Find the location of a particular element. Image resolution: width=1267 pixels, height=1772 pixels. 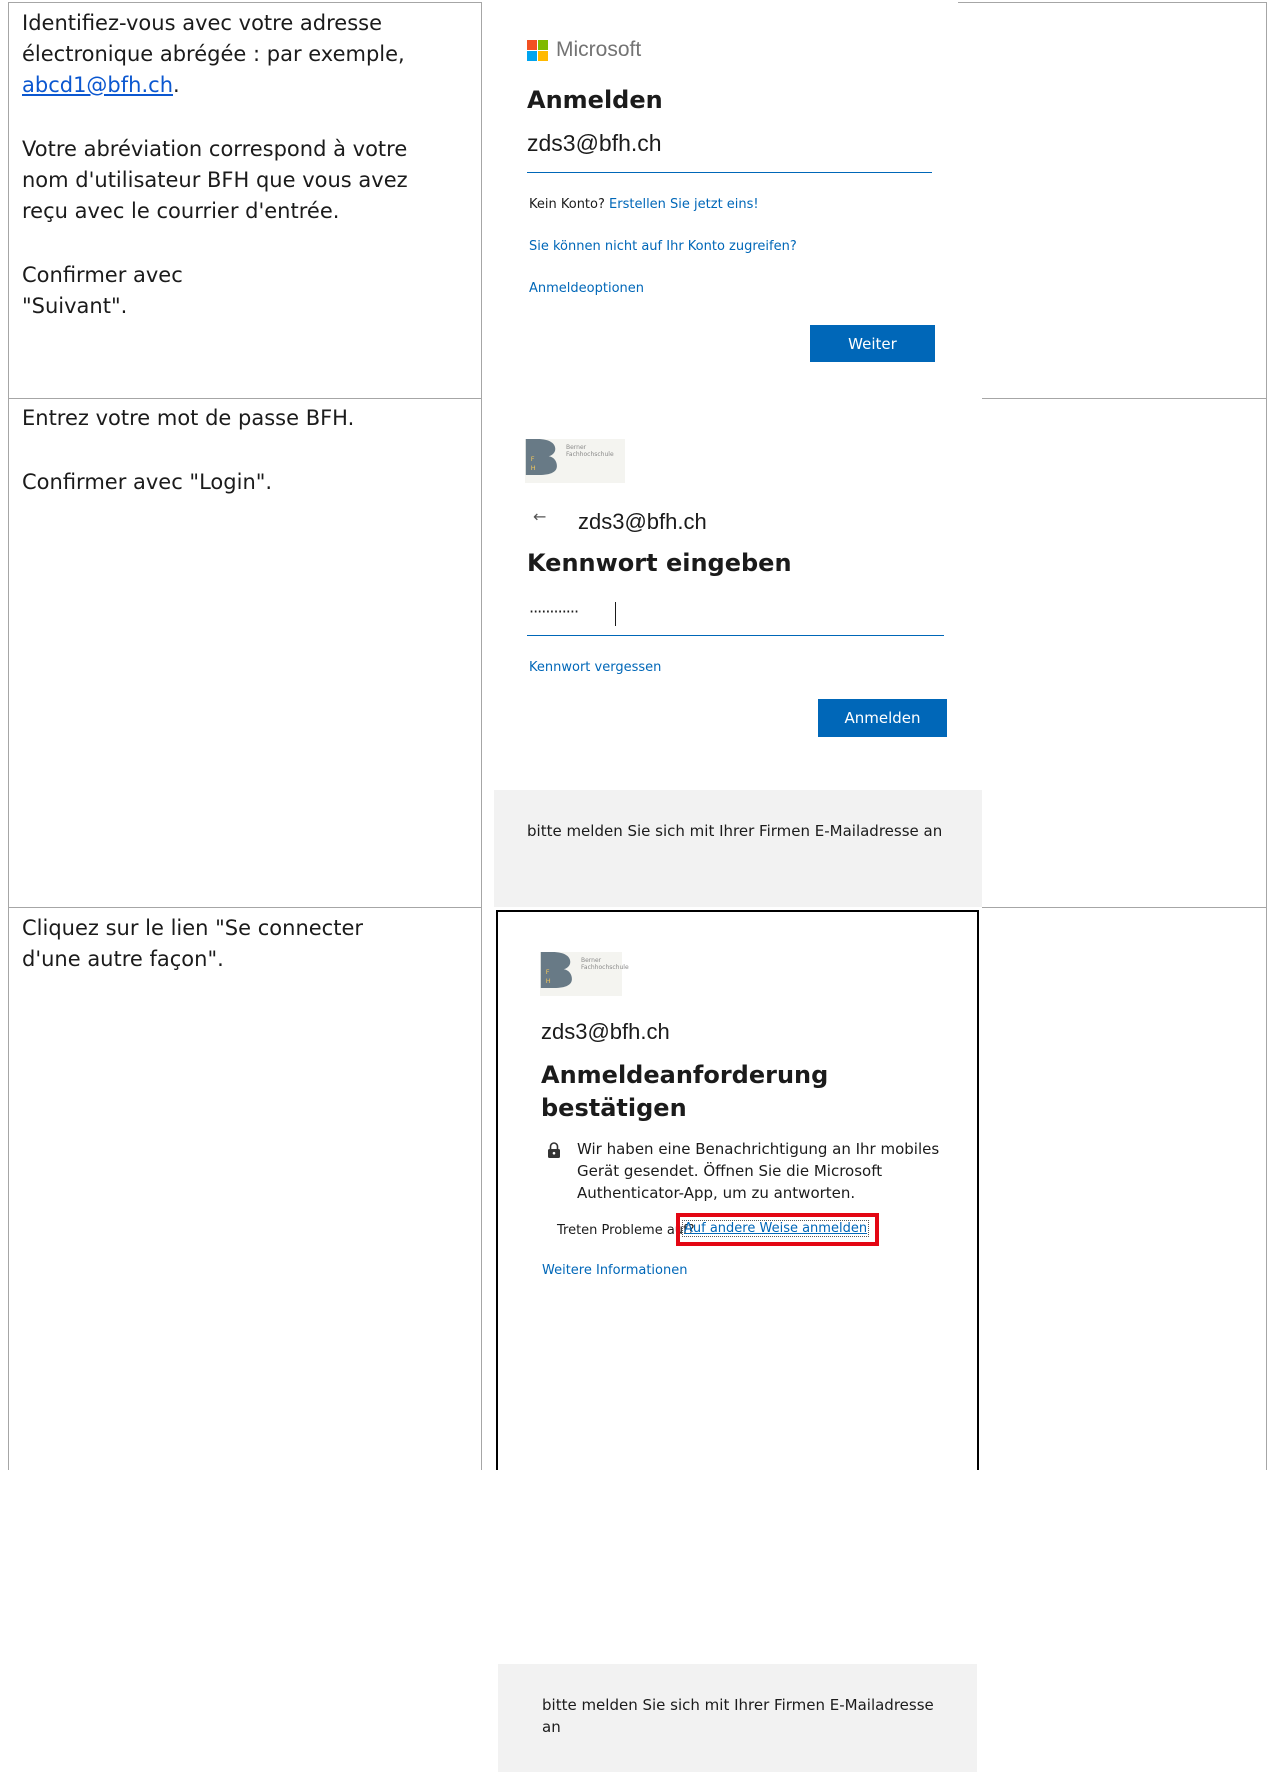

signin-options-link: Anmeldeoptionen is located at coordinates (586, 288).